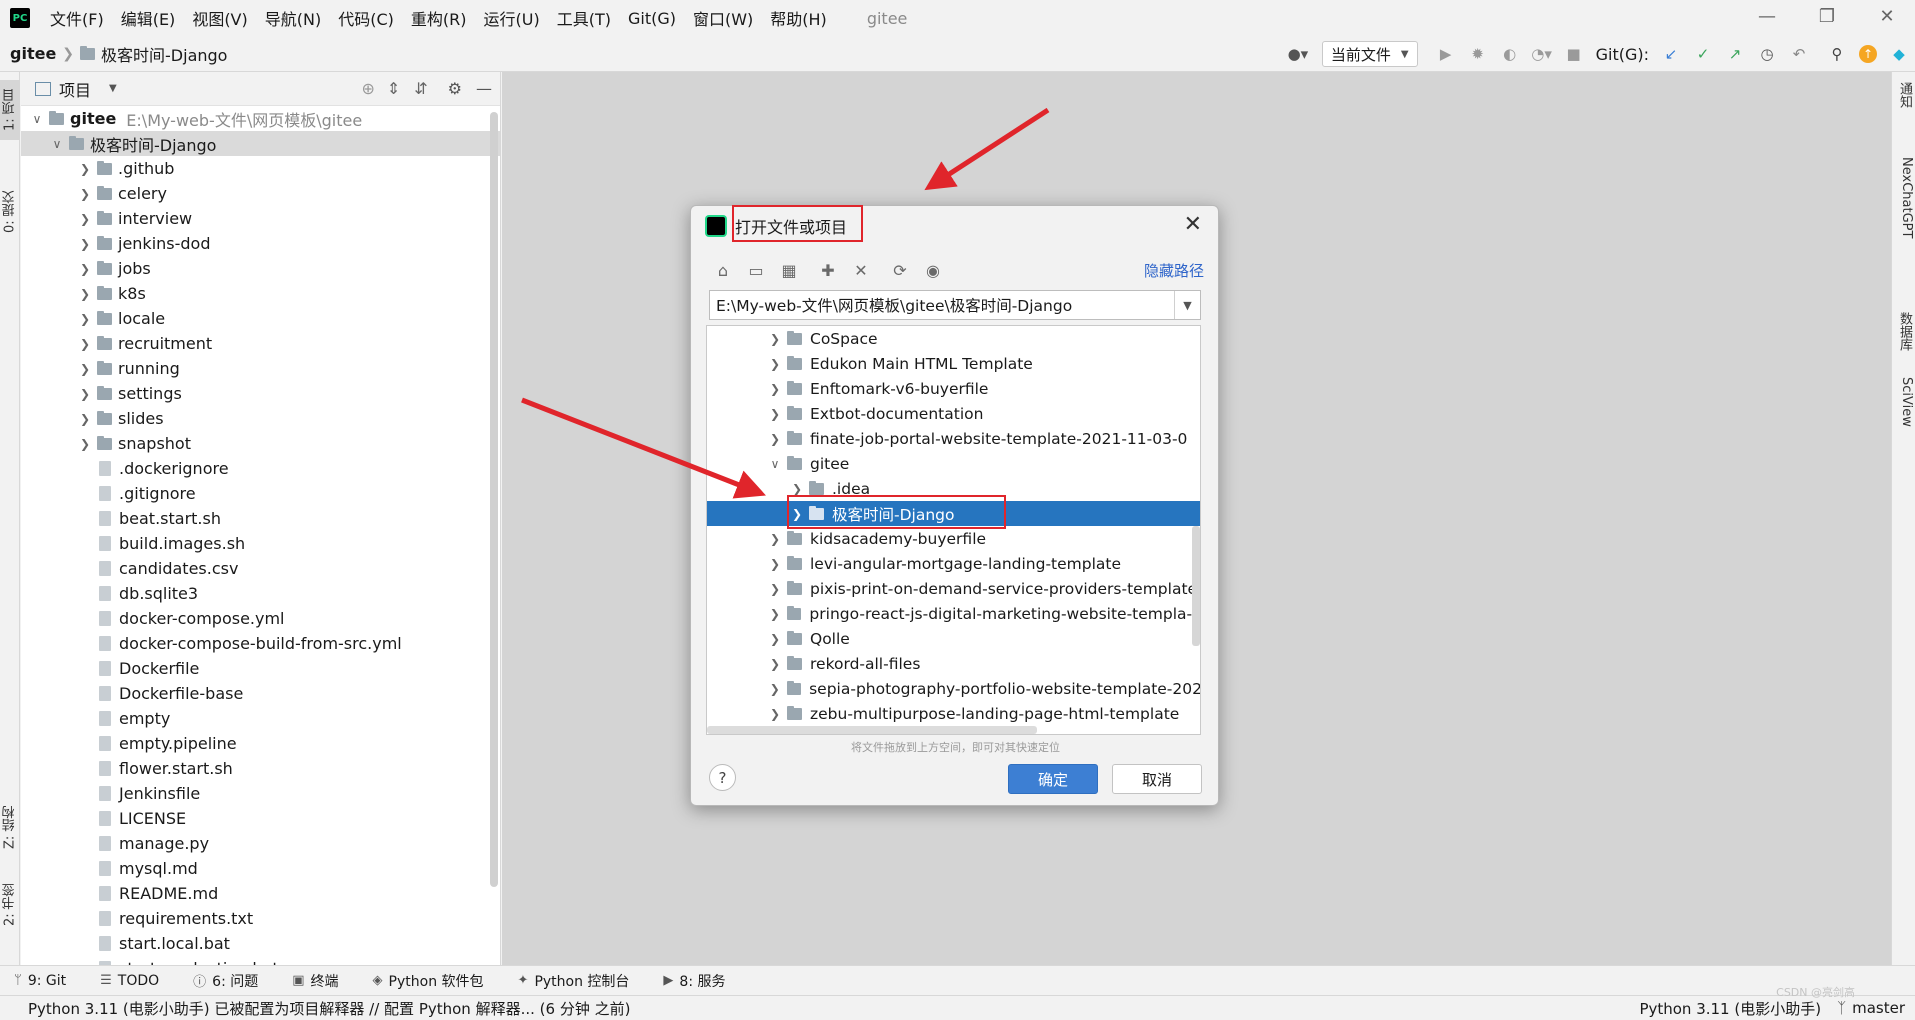 Image resolution: width=1915 pixels, height=1020 pixels. Describe the element at coordinates (260, 743) in the screenshot. I see `tree-file-row: empty.pipeline` at that location.